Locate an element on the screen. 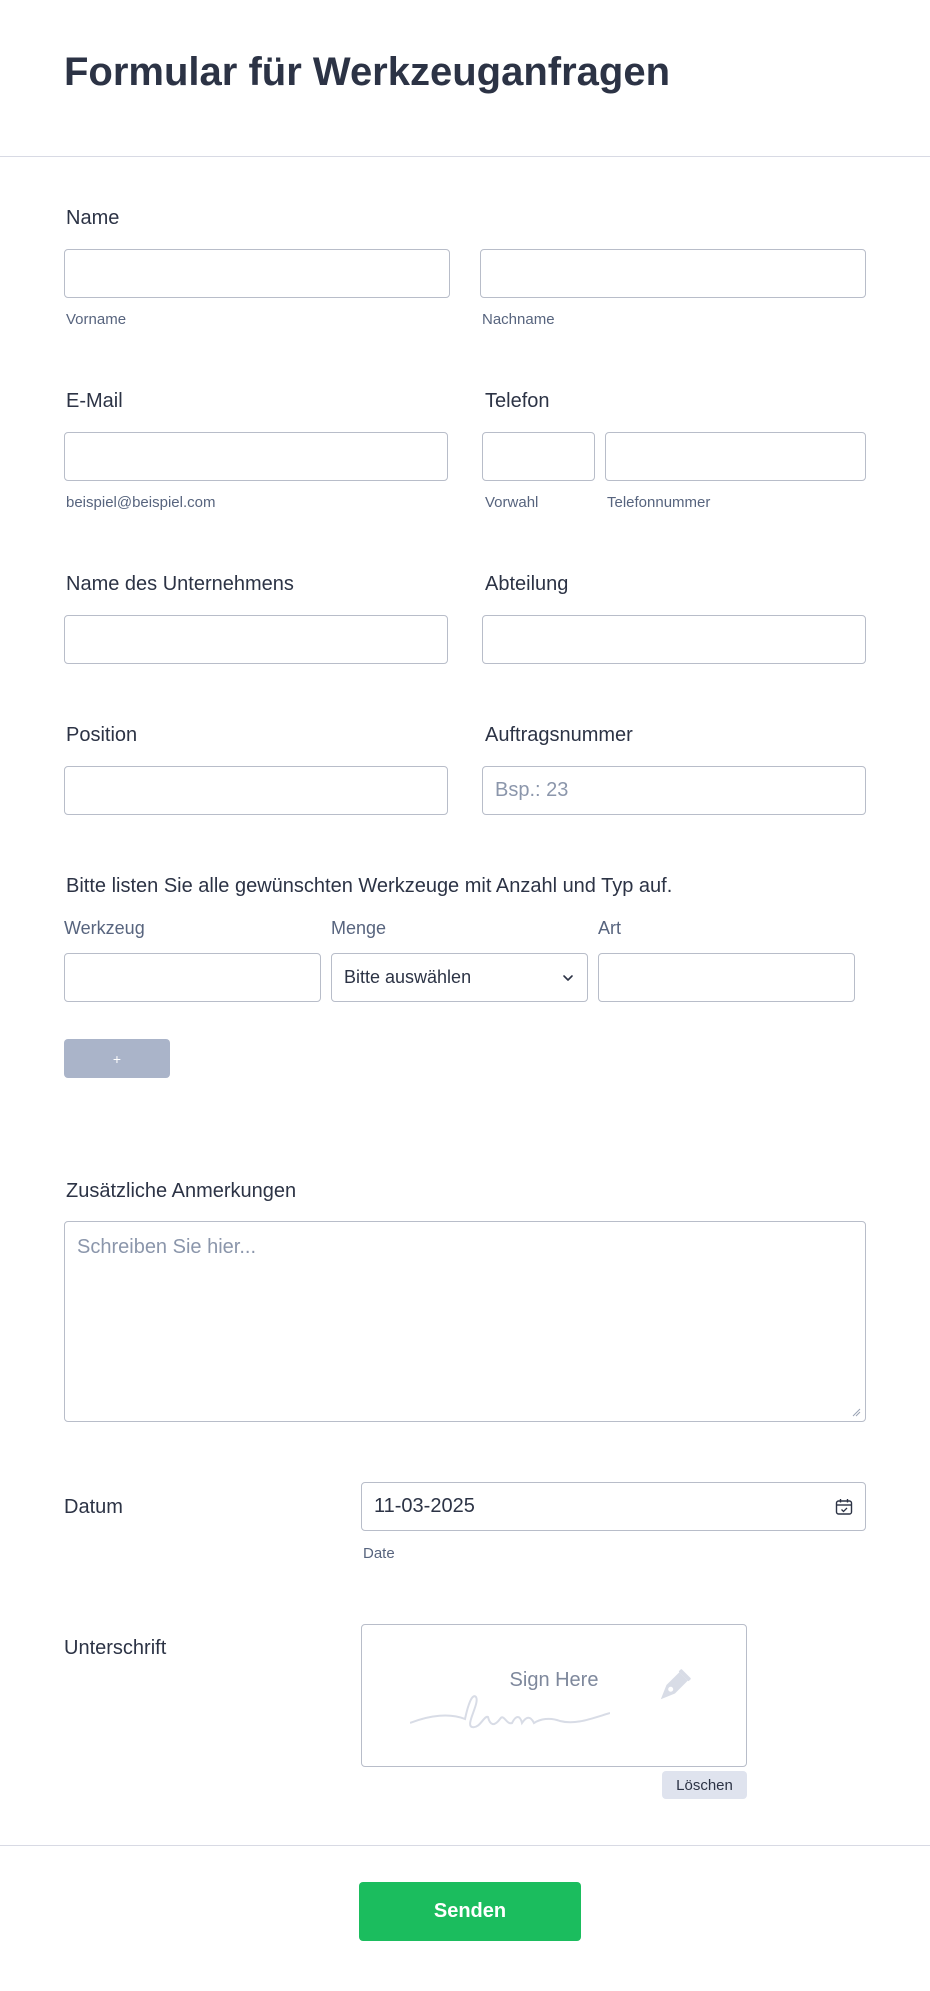 The image size is (930, 1991). pen-icon is located at coordinates (675, 1684).